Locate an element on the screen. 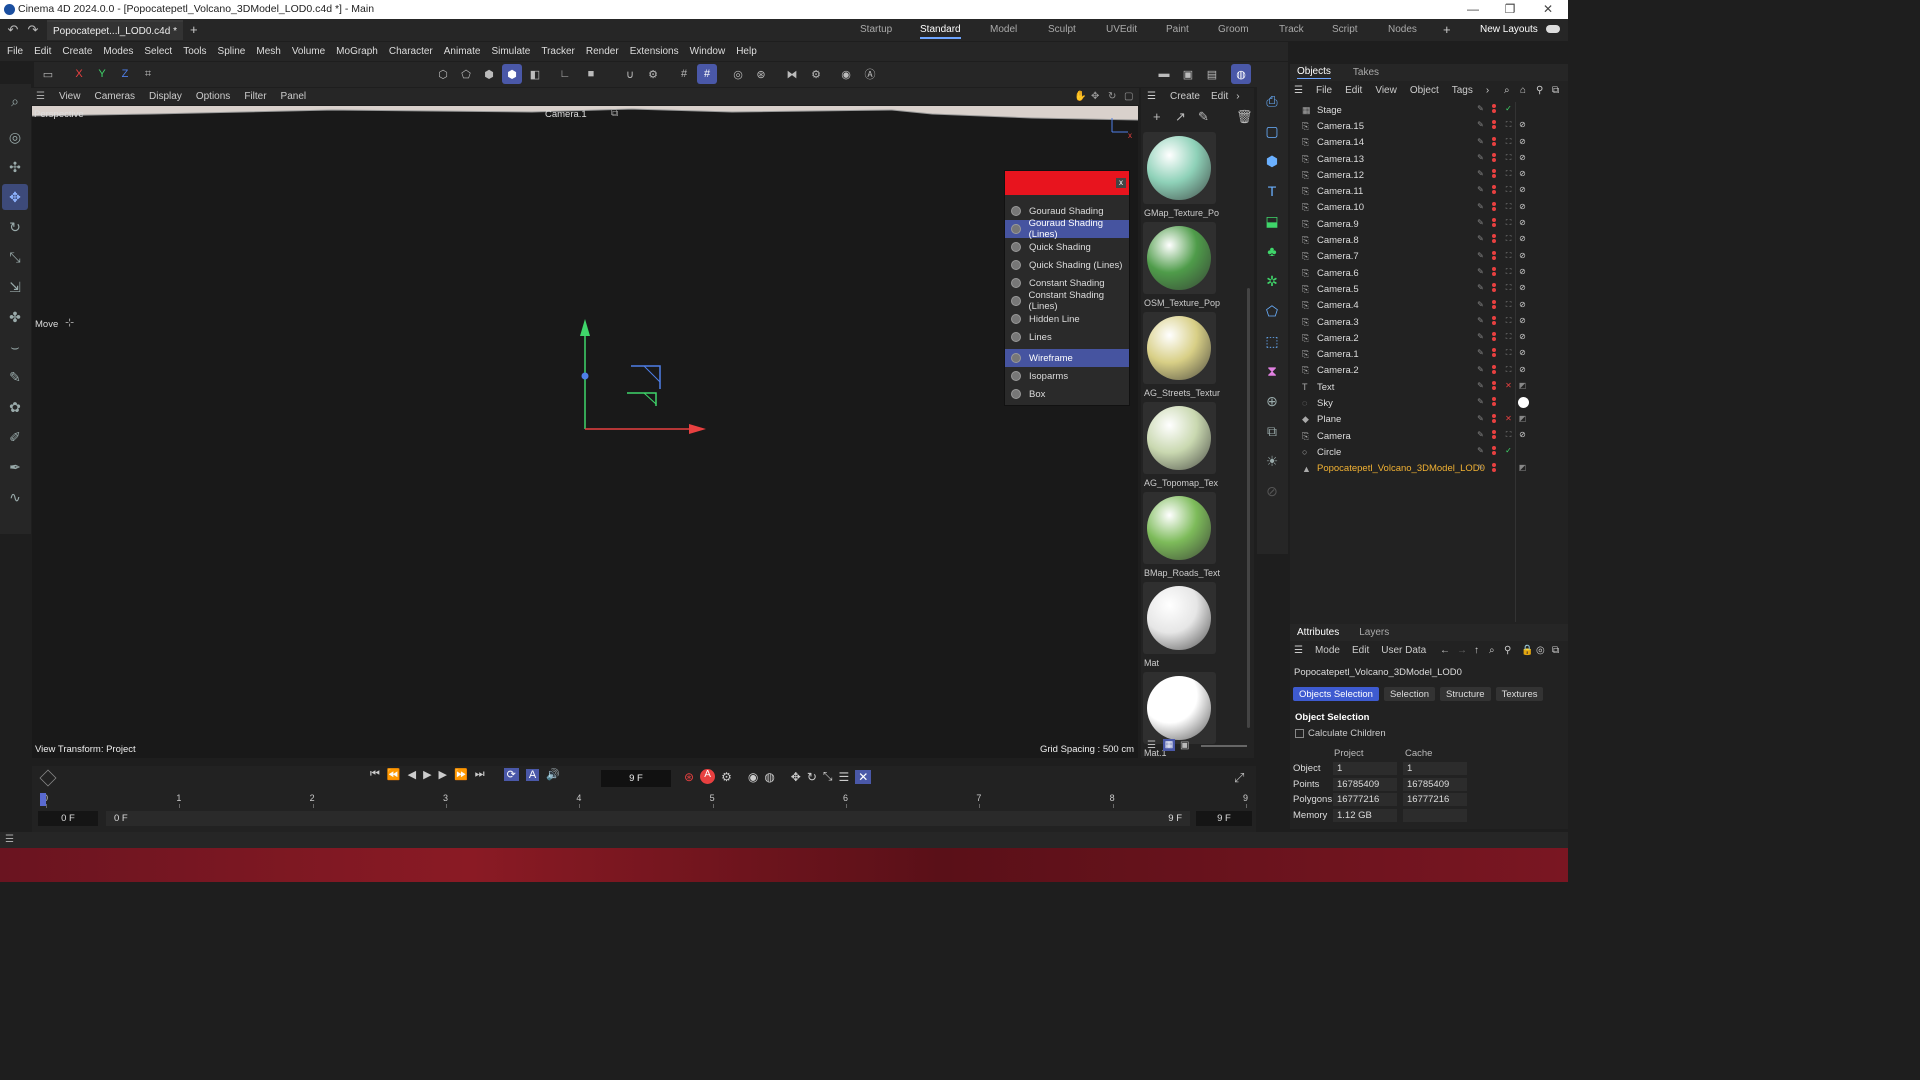 Image resolution: width=1920 pixels, height=1080 pixels. next-frame-icon: ▶ is located at coordinates (443, 774).